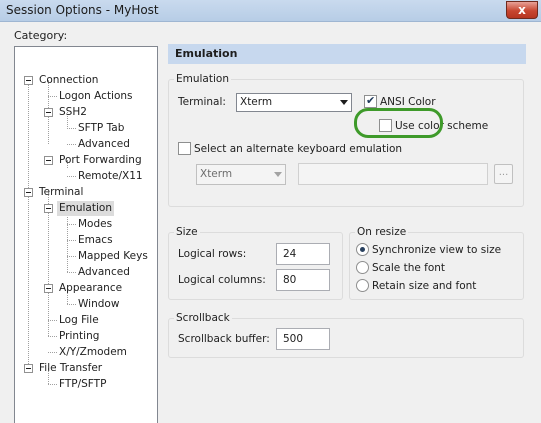 The width and height of the screenshot is (541, 423). Describe the element at coordinates (212, 254) in the screenshot. I see `logical-rows-label: Logical rows:` at that location.